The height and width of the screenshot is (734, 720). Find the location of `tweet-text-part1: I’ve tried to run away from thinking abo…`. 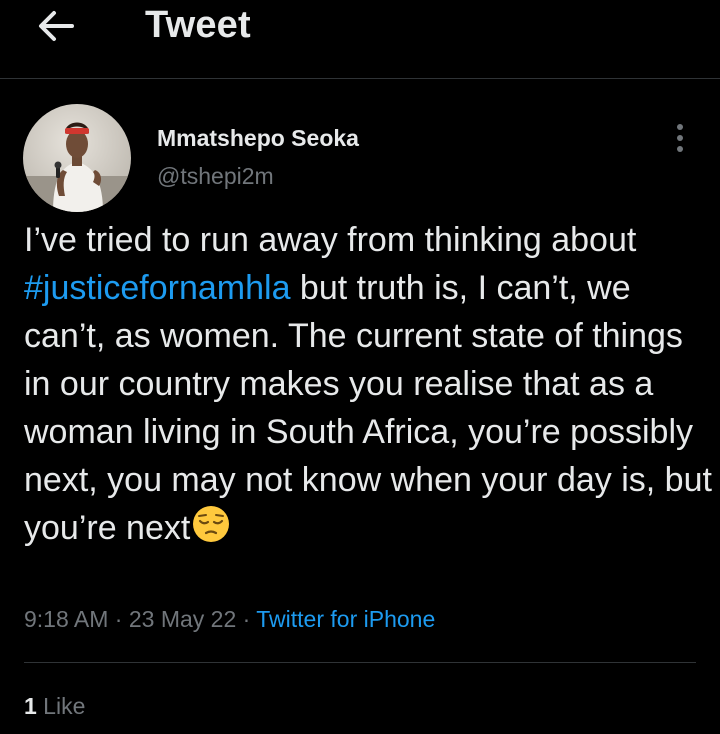

tweet-text-part1: I’ve tried to run away from thinking abo… is located at coordinates (330, 240).